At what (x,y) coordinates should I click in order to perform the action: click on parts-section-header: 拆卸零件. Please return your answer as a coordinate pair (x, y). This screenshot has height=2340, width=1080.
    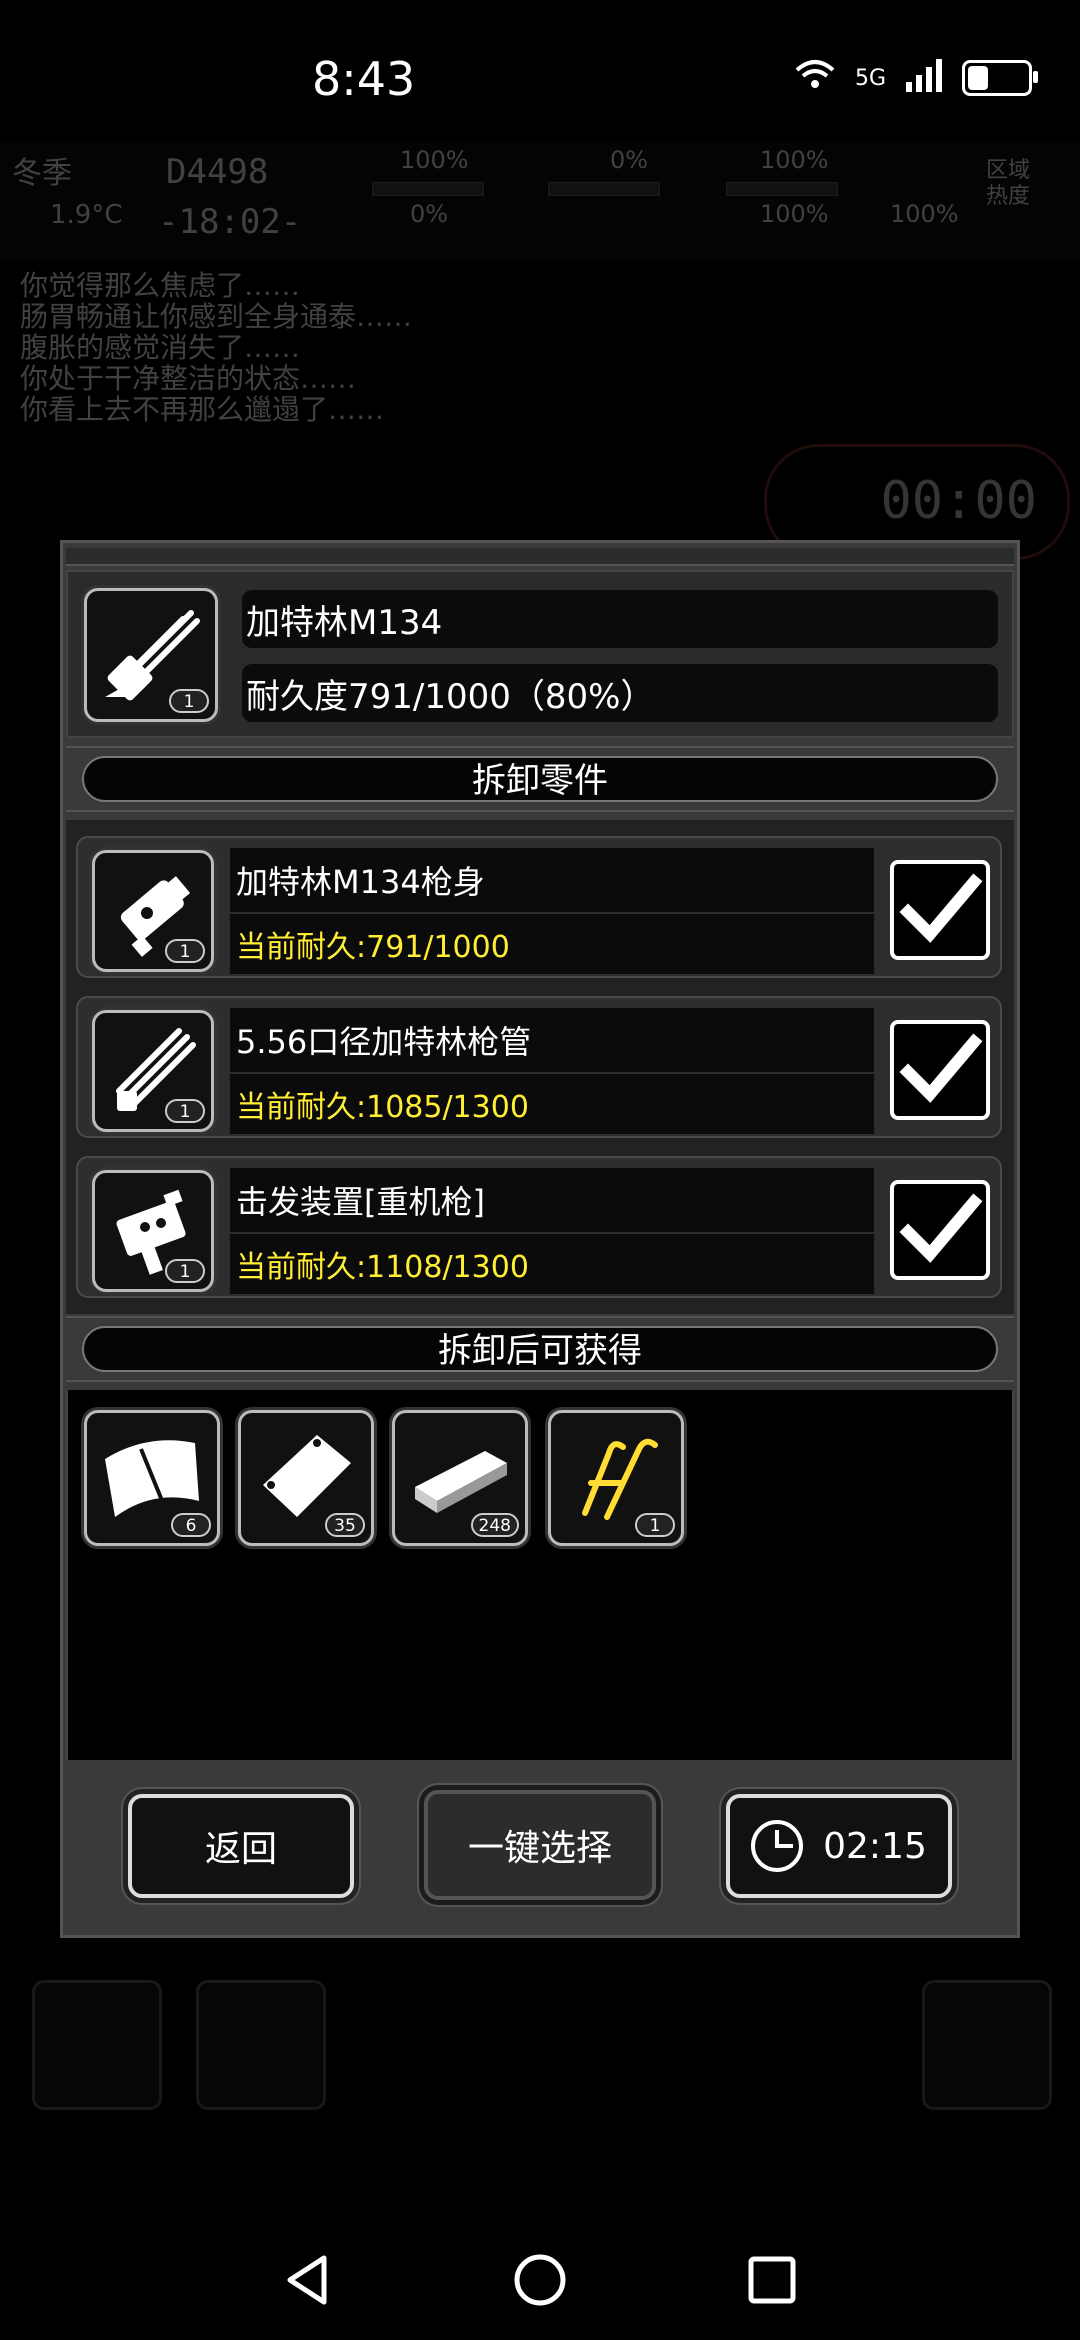
    Looking at the image, I should click on (540, 779).